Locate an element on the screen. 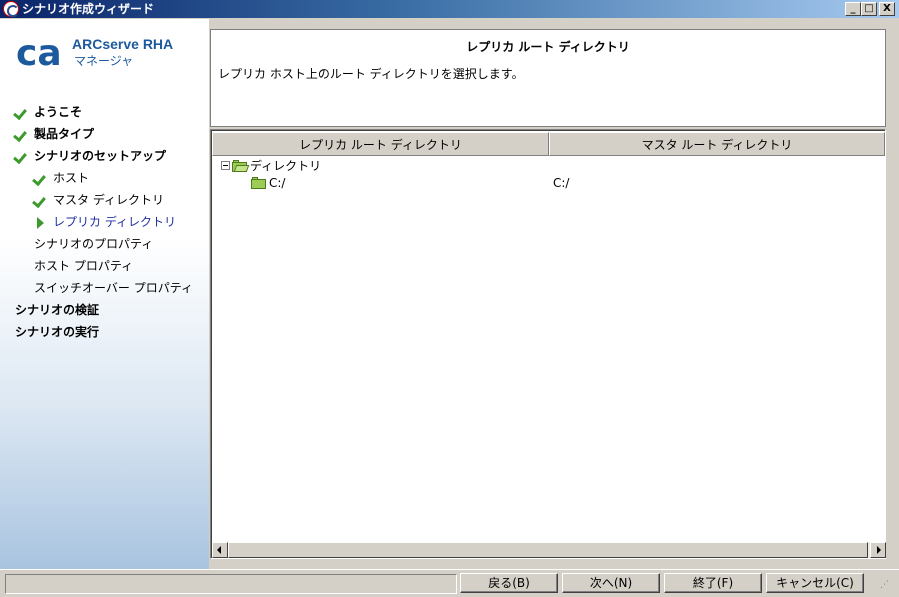  step-host: ホスト is located at coordinates (61, 178).